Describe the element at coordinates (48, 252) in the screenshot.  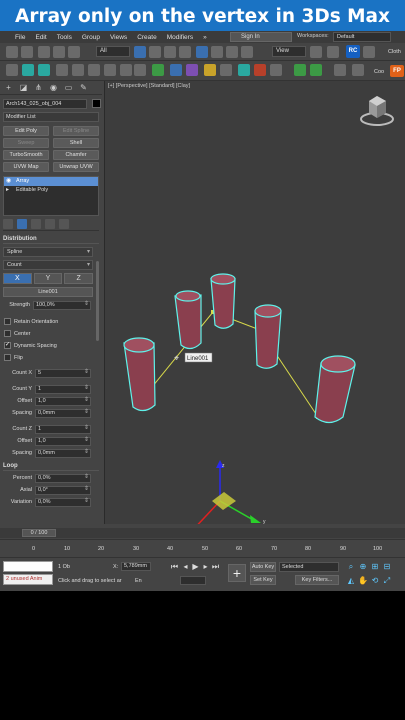
I see `distribution-type-dropdown: Spline` at that location.